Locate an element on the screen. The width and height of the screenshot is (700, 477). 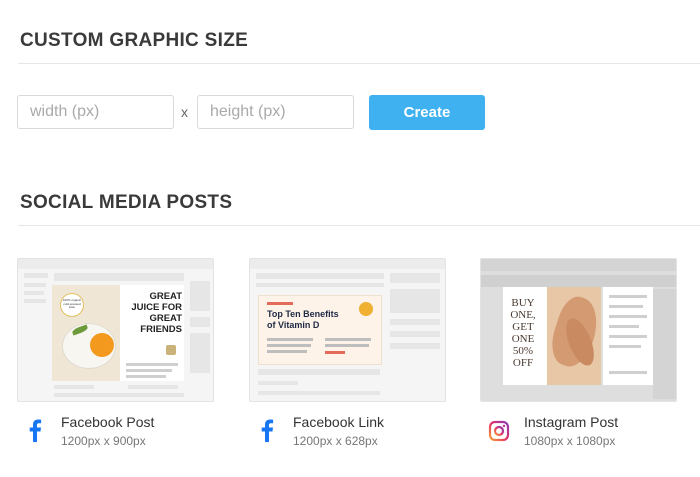
vitamin-headline: Top Ten Benefits of Vitamin D is located at coordinates (312, 320).